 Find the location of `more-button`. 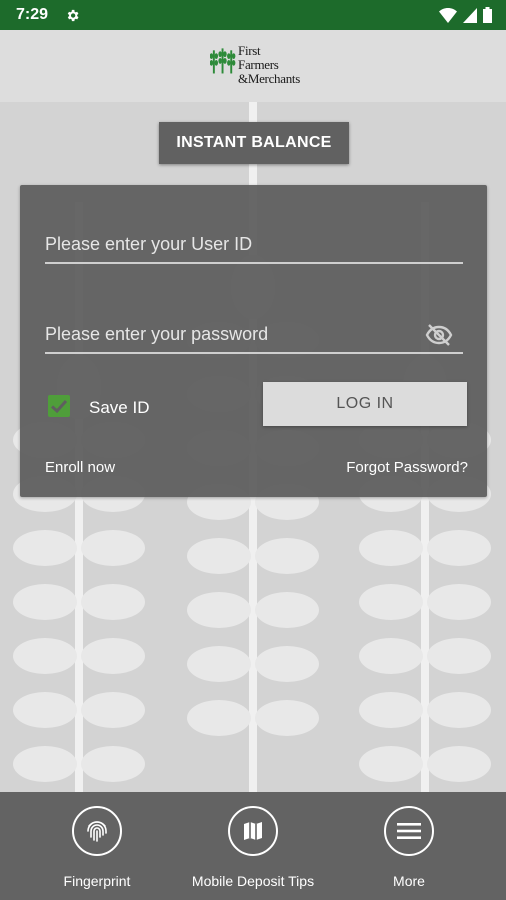

more-button is located at coordinates (409, 831).